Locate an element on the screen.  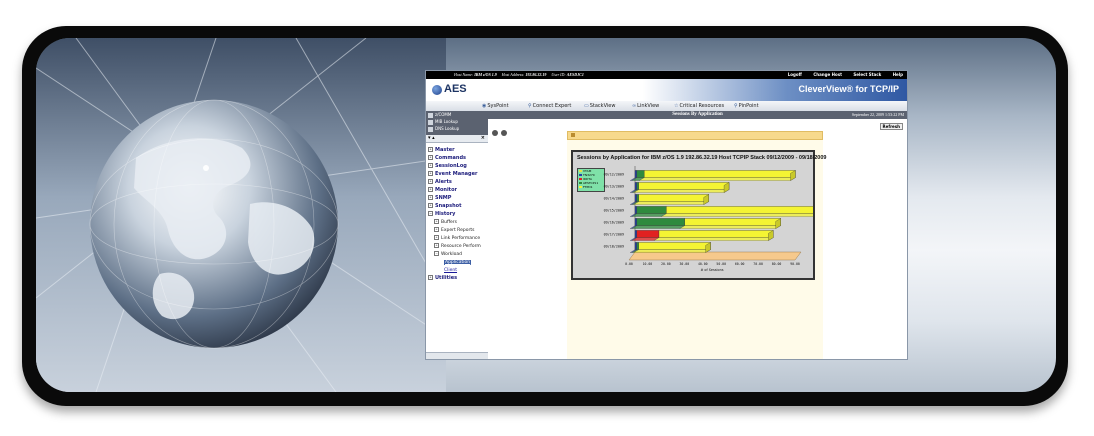
dns-lookup-link: DNS Lookup is located at coordinates (443, 129).